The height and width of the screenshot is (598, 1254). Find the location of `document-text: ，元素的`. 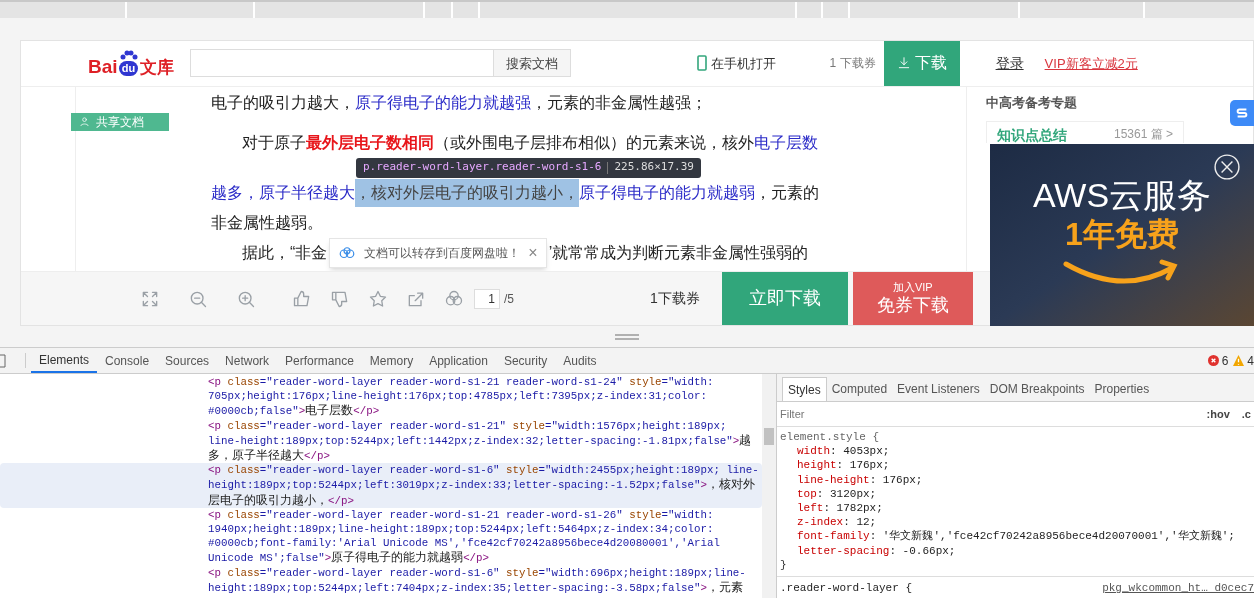

document-text: ，元素的 is located at coordinates (787, 192).